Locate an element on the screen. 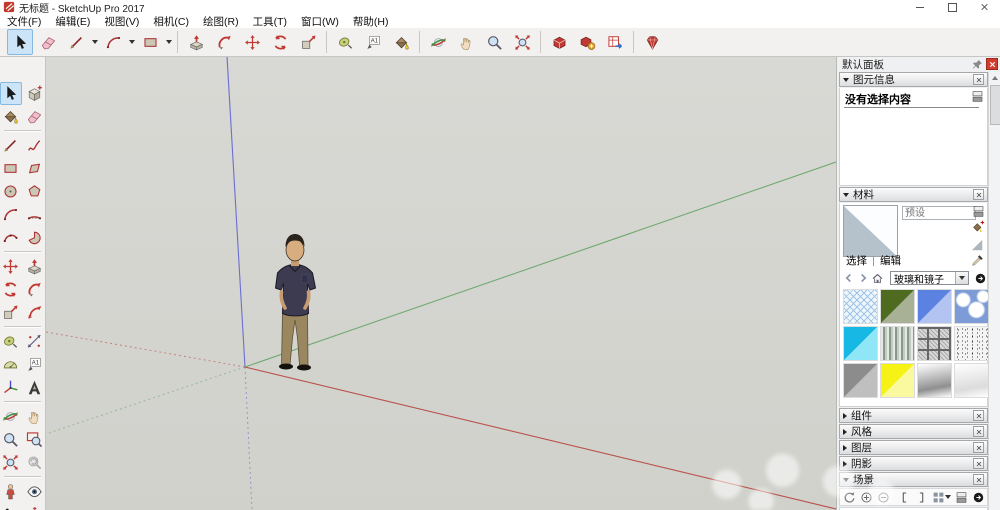  tool-previous-view is located at coordinates (35, 462).